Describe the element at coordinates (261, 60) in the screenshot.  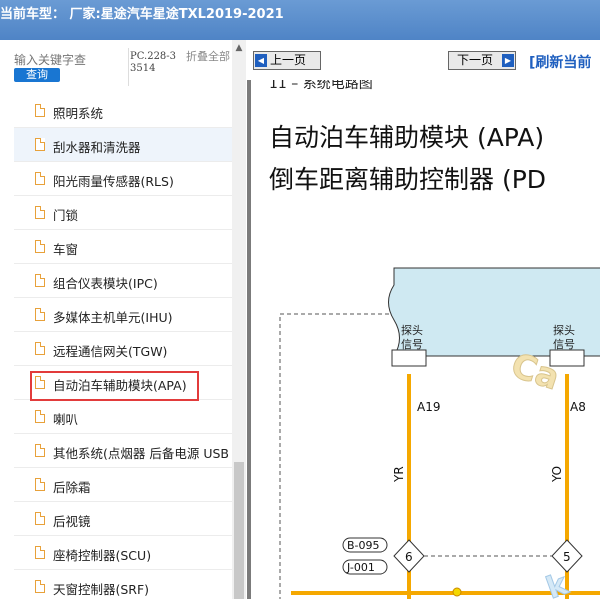
I see `arrow-left-icon: ◀` at that location.